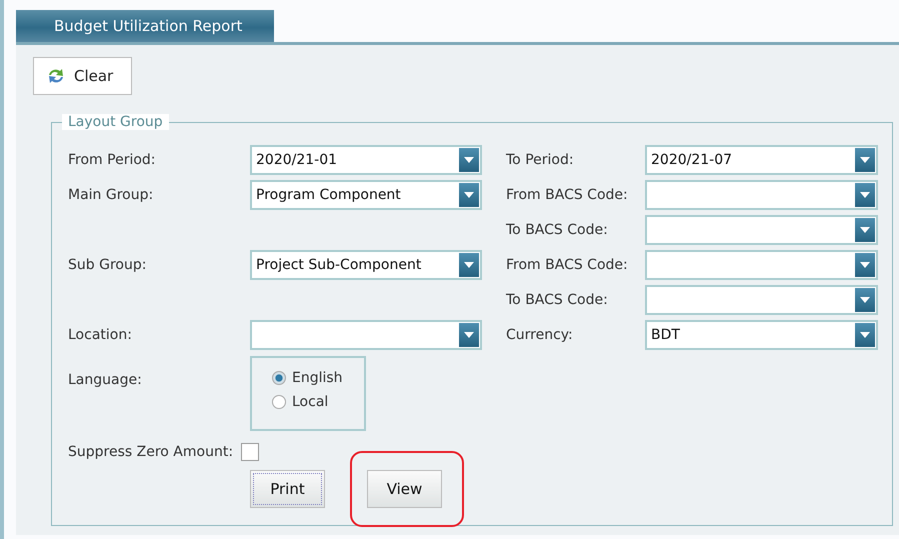 The image size is (899, 539). I want to click on radio-option: Local, so click(318, 402).